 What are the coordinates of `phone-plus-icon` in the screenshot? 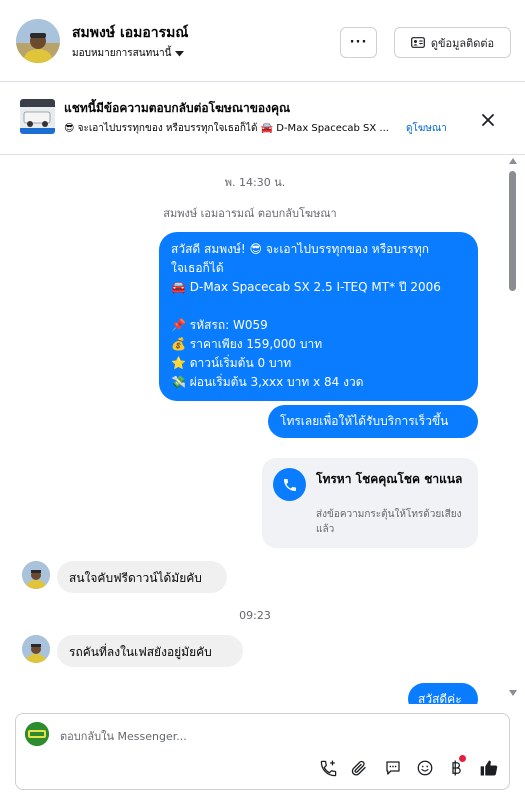 It's located at (328, 768).